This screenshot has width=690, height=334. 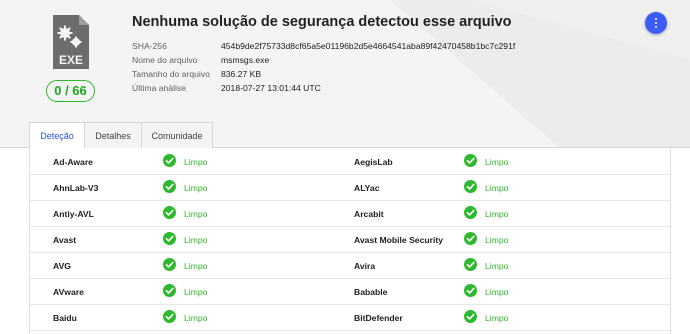 What do you see at coordinates (76, 188) in the screenshot?
I see `engine-name: AhnLab-V3` at bounding box center [76, 188].